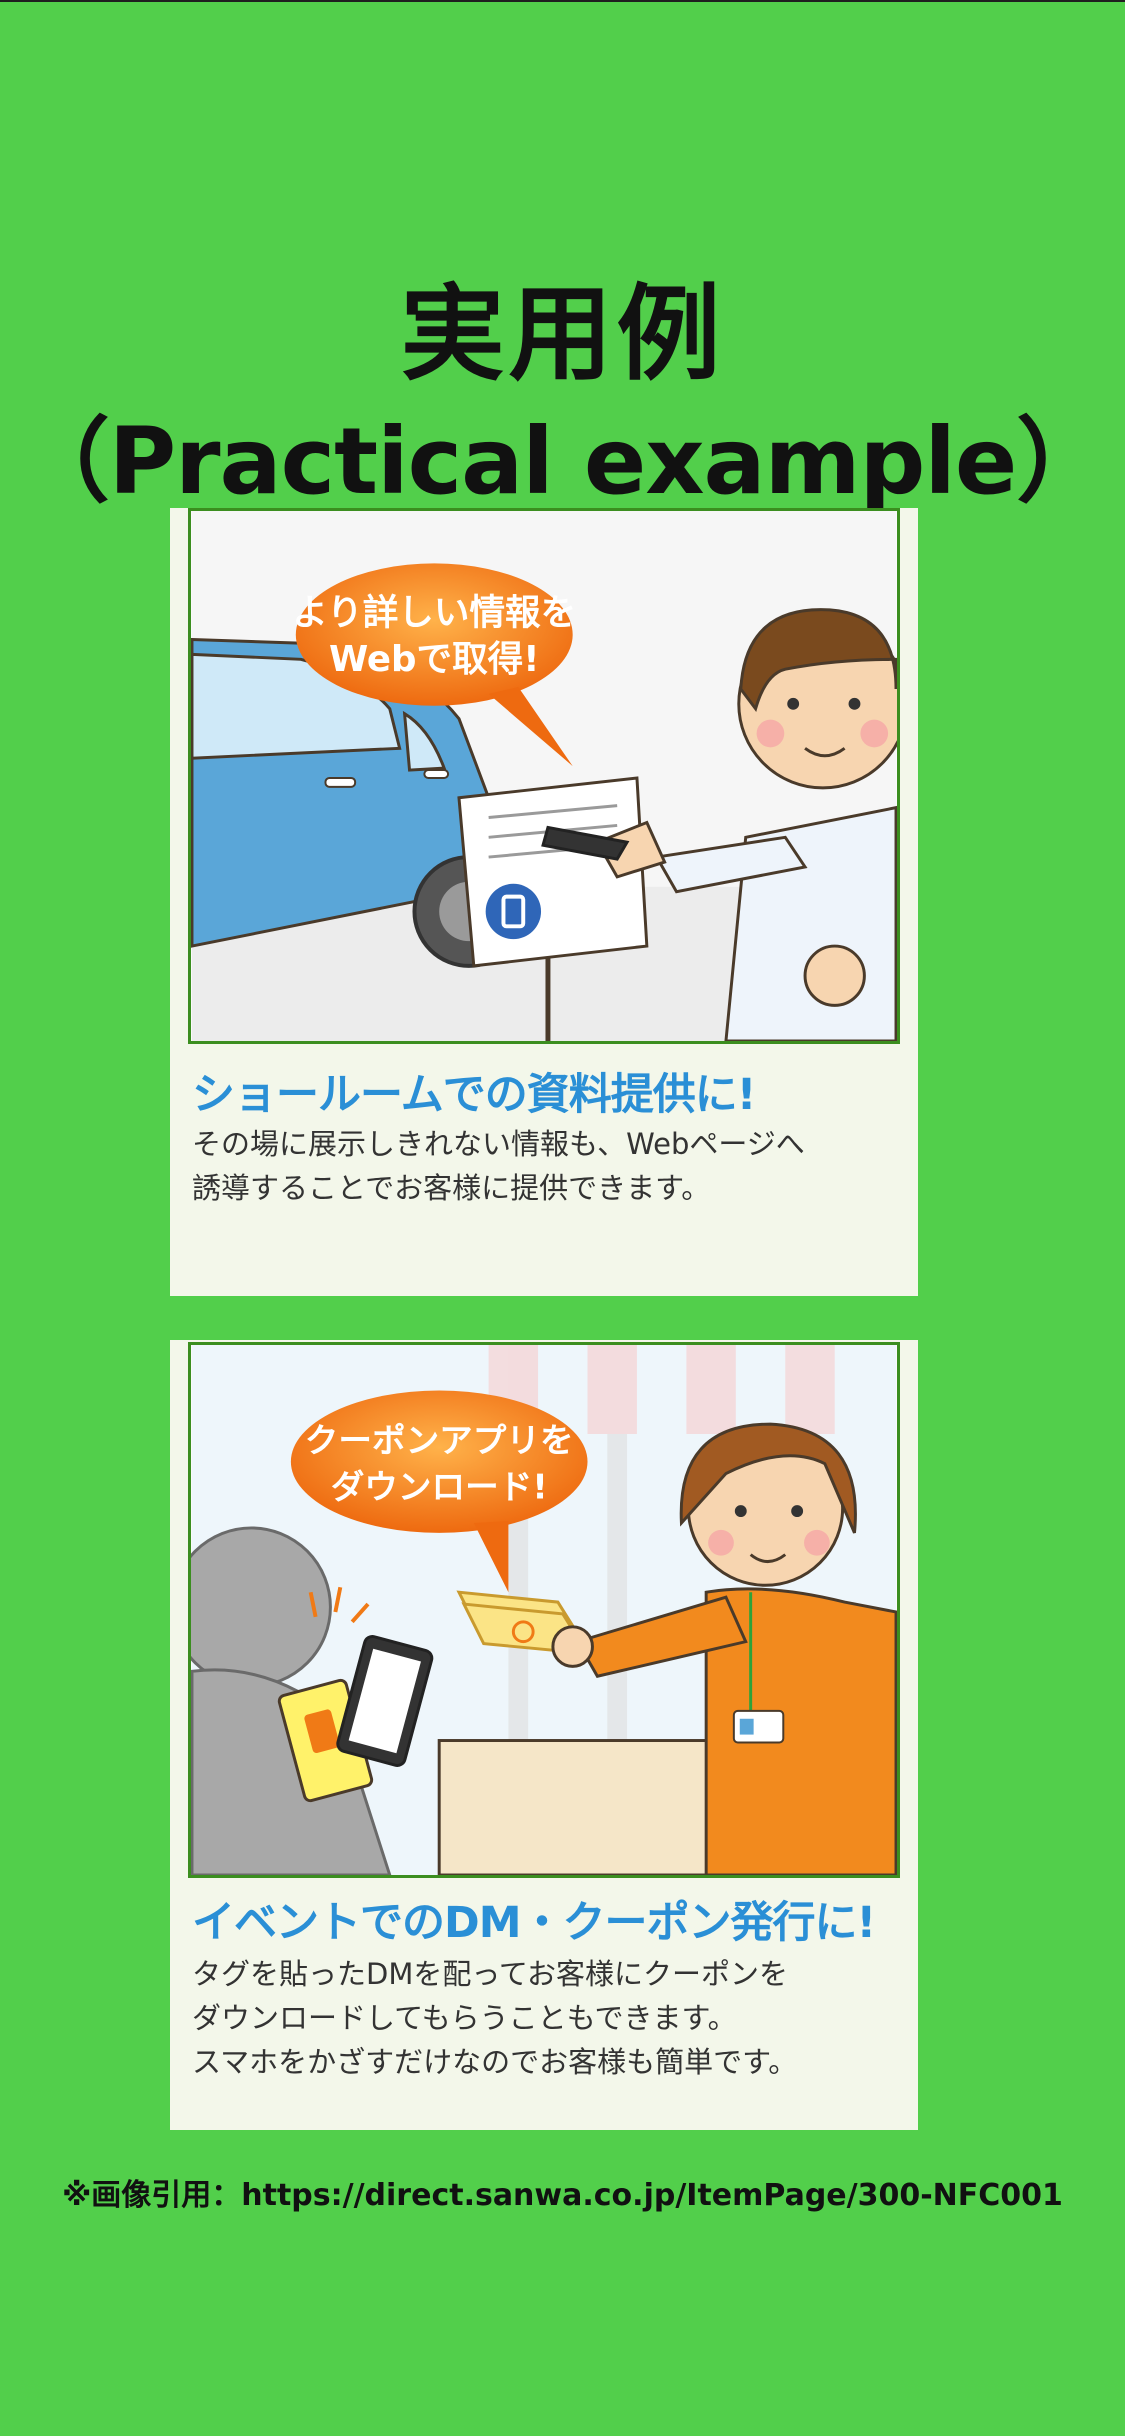 The image size is (1125, 2436). I want to click on showroom-description-line-2: 誘導することでお客様に提供できます。, so click(451, 1188).